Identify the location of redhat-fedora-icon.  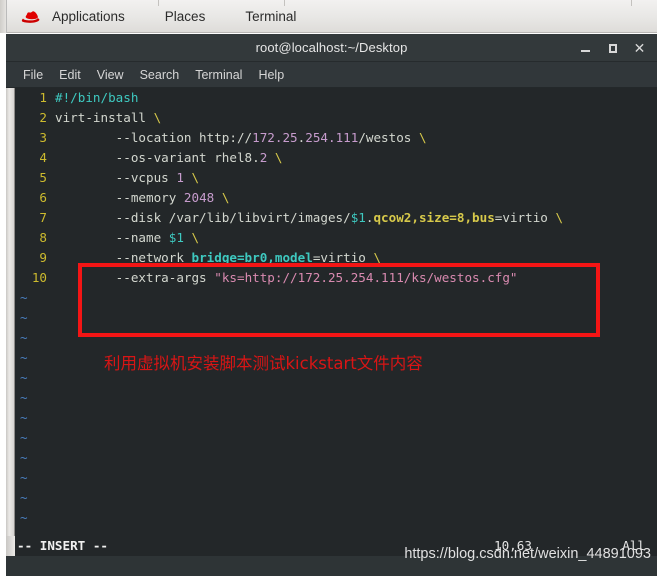
(31, 16).